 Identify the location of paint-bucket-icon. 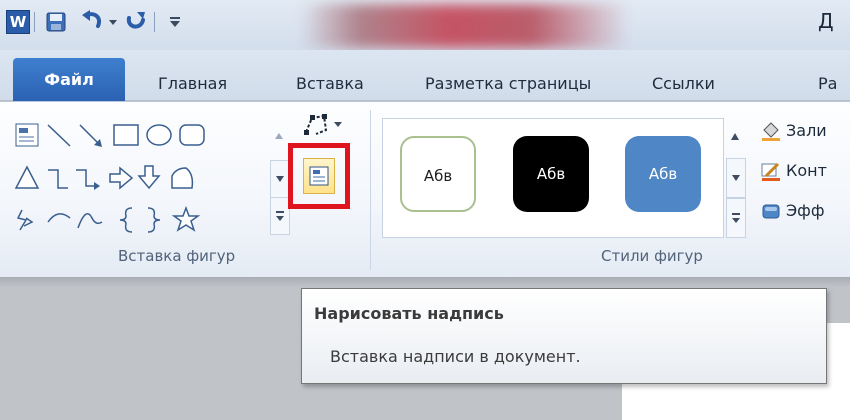
(771, 131).